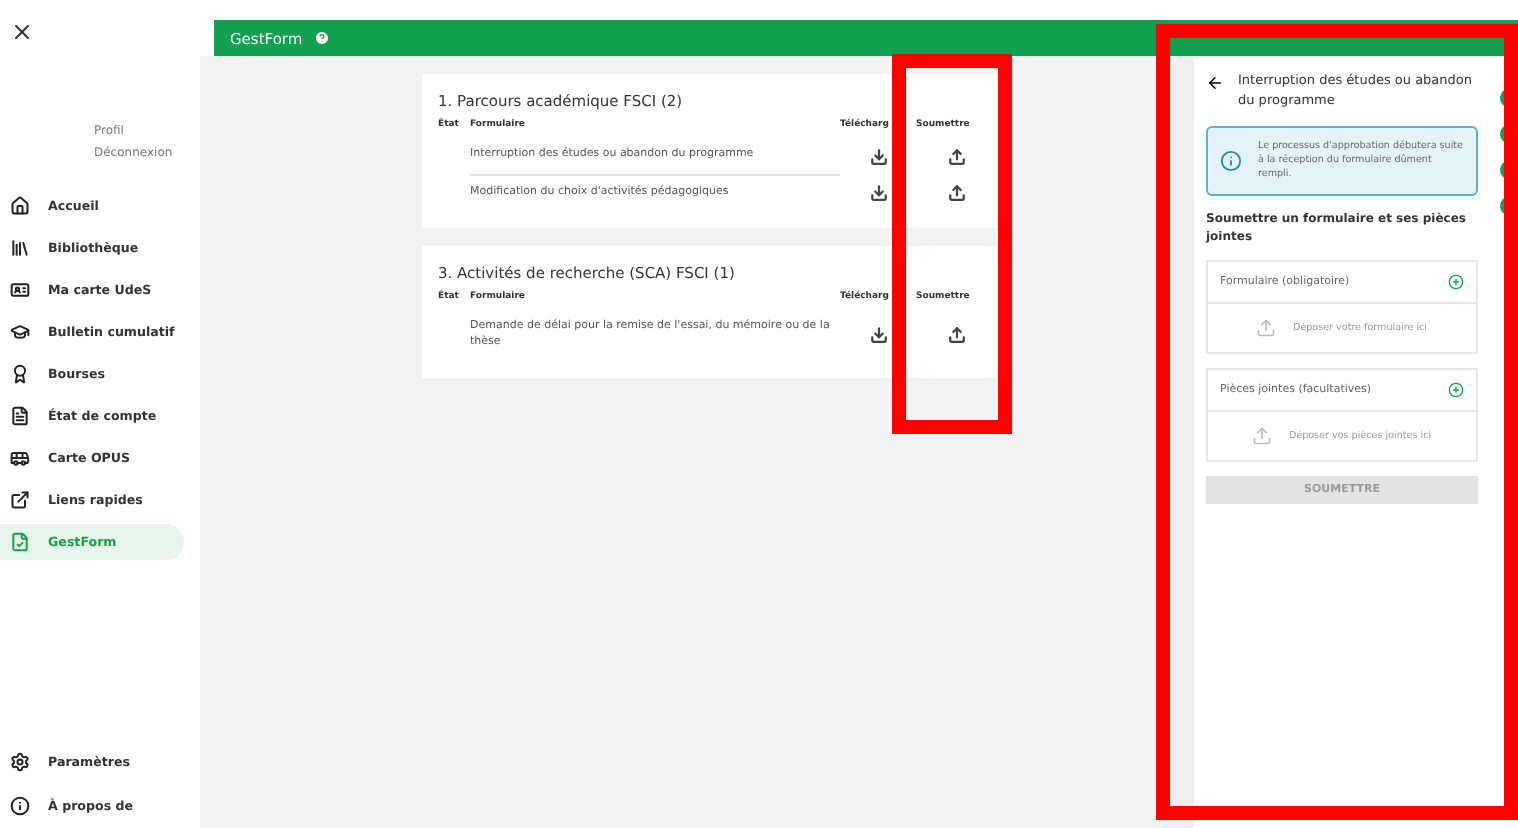  Describe the element at coordinates (22, 32) in the screenshot. I see `close-button` at that location.